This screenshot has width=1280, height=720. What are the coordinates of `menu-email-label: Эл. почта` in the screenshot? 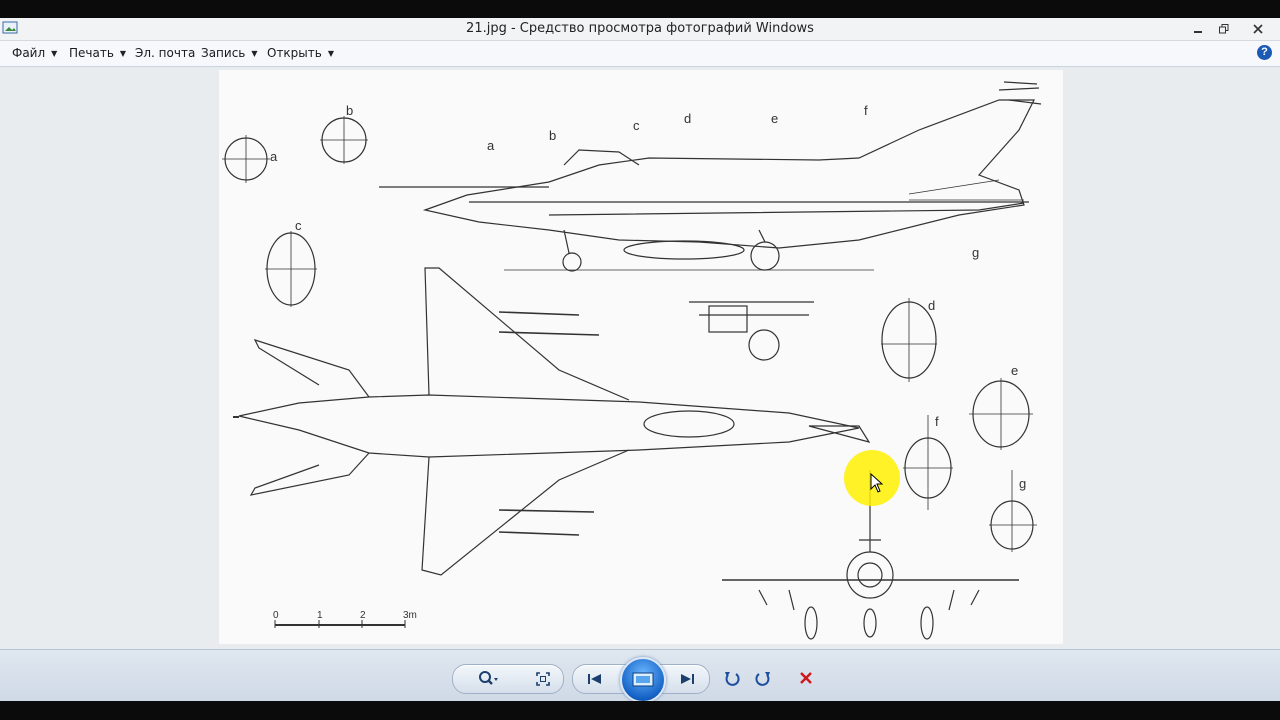 It's located at (165, 53).